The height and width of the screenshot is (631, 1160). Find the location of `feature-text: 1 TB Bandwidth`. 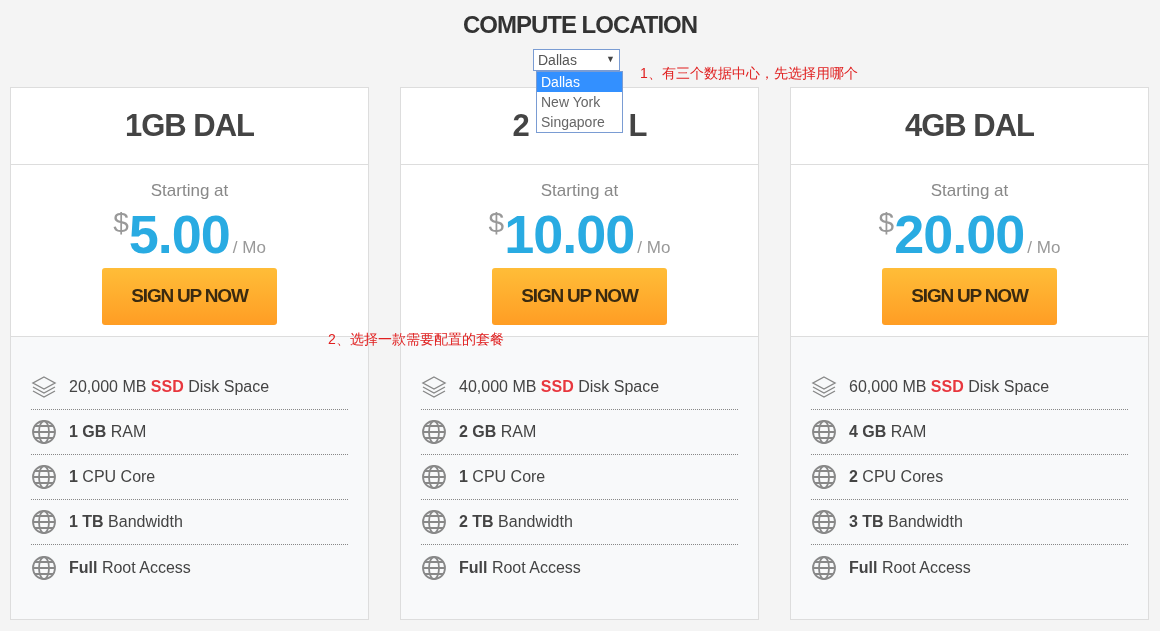

feature-text: 1 TB Bandwidth is located at coordinates (126, 522).